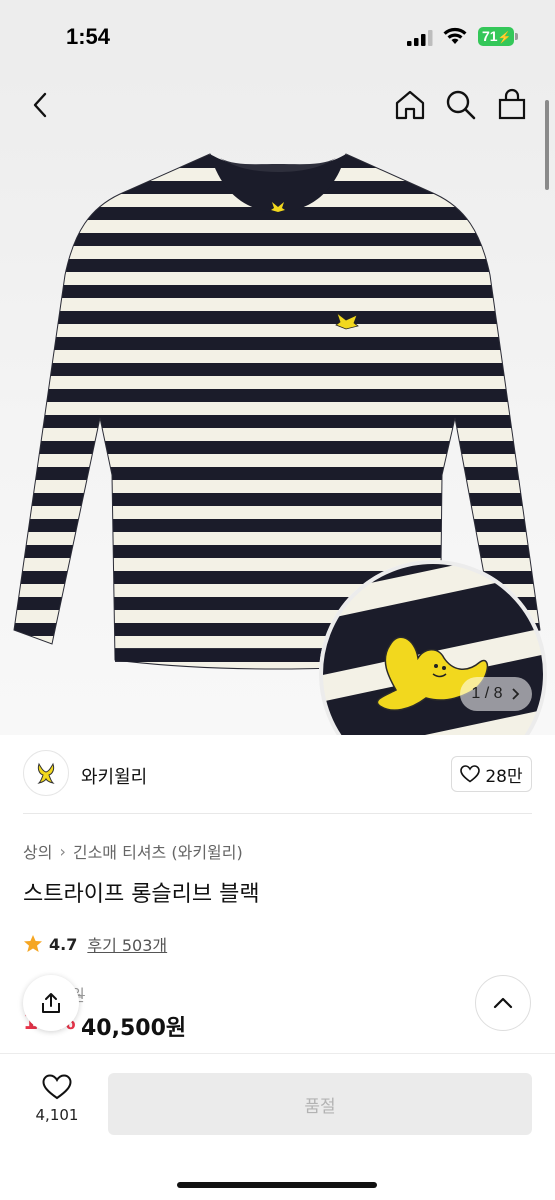 The image size is (555, 1200). I want to click on share-icon, so click(51, 1003).